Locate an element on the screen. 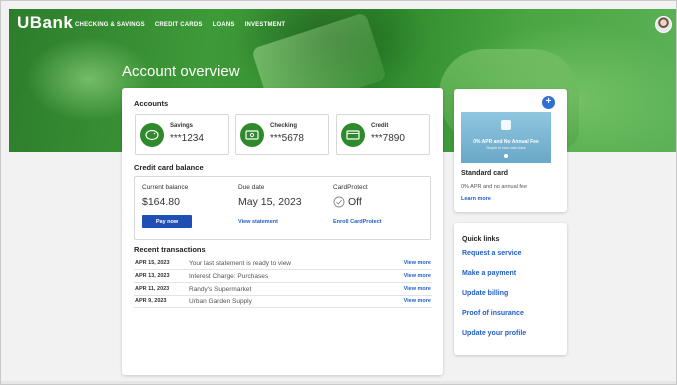 The height and width of the screenshot is (385, 677). transaction-description: Urban Garden Supply is located at coordinates (220, 301).